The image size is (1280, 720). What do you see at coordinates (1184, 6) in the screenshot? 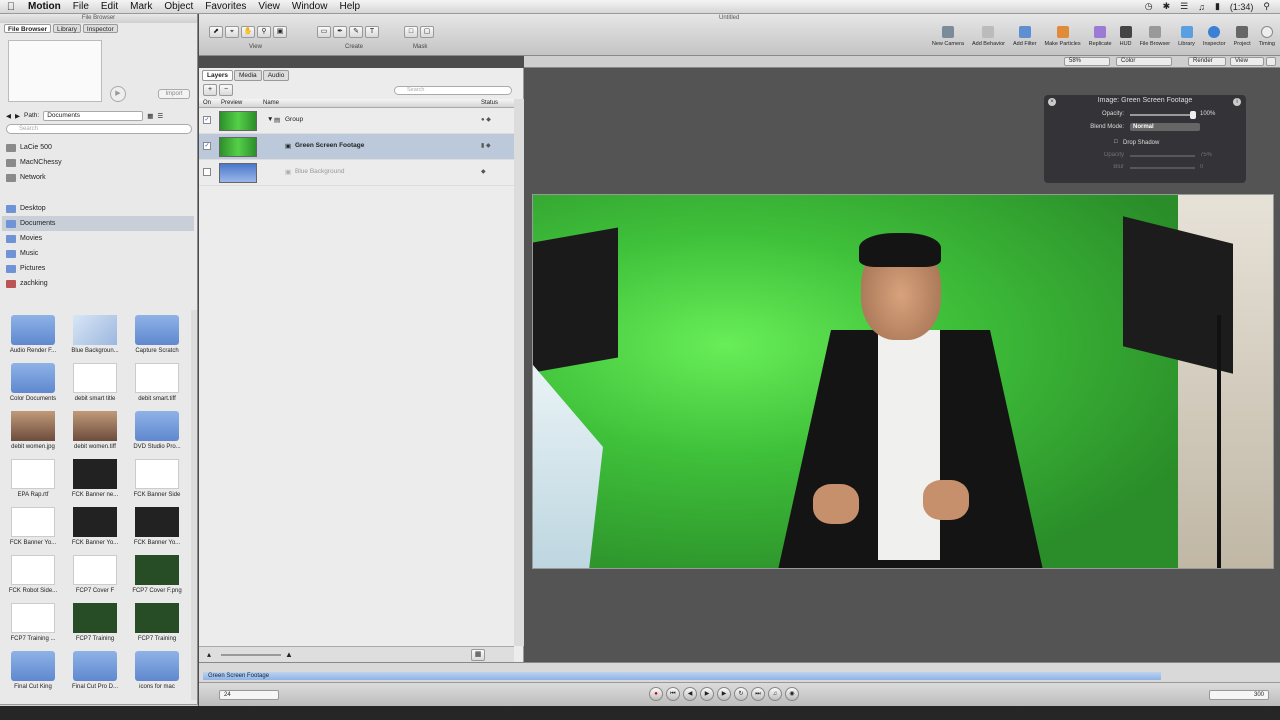
I see `wifi-icon: ☰` at bounding box center [1184, 6].